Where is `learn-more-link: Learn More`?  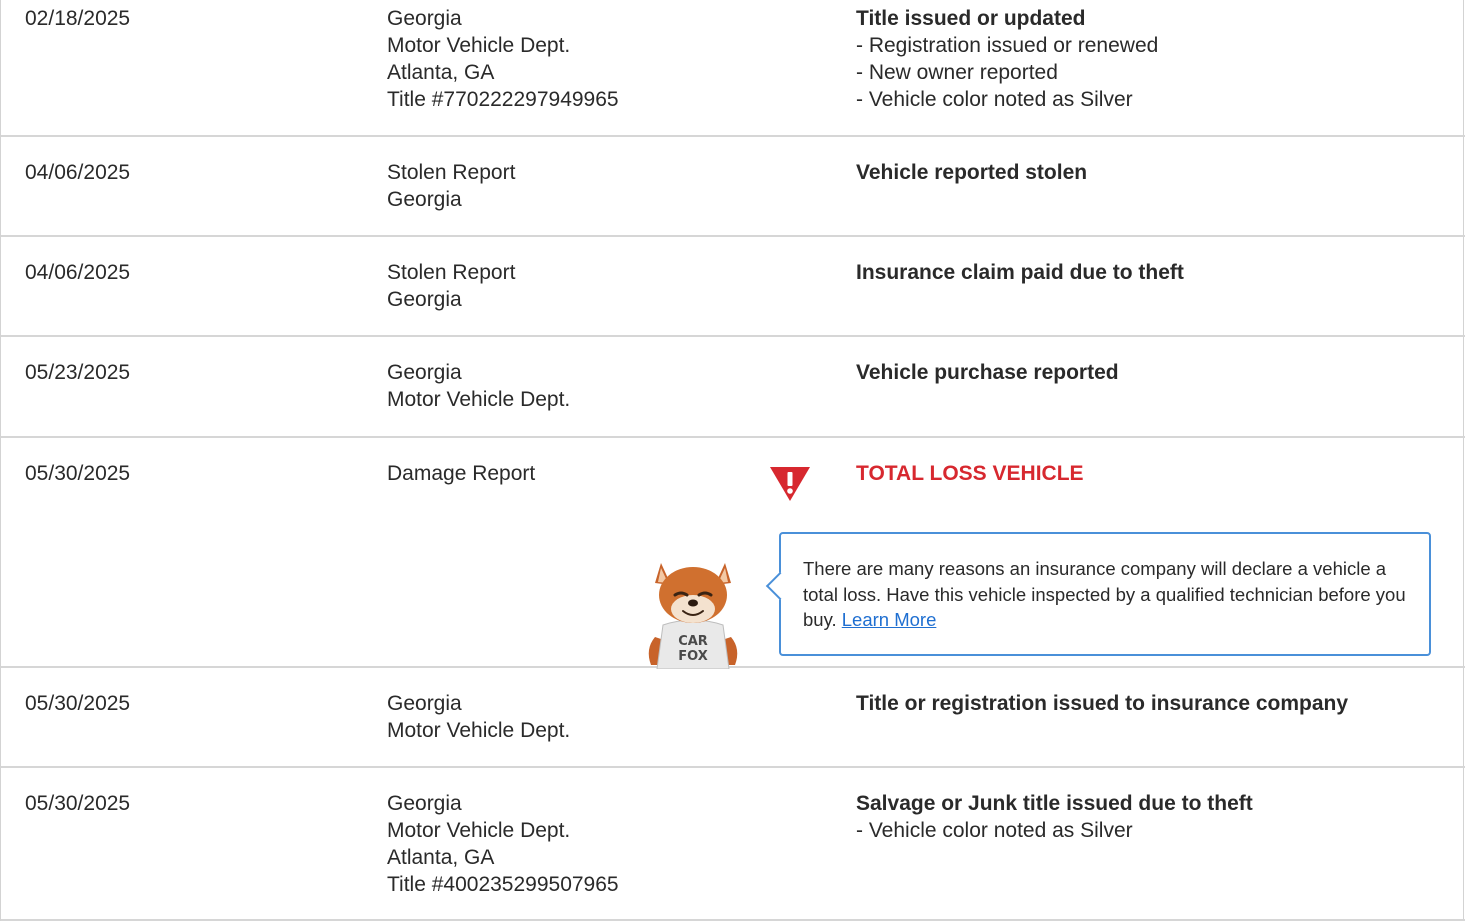
learn-more-link: Learn More is located at coordinates (889, 619).